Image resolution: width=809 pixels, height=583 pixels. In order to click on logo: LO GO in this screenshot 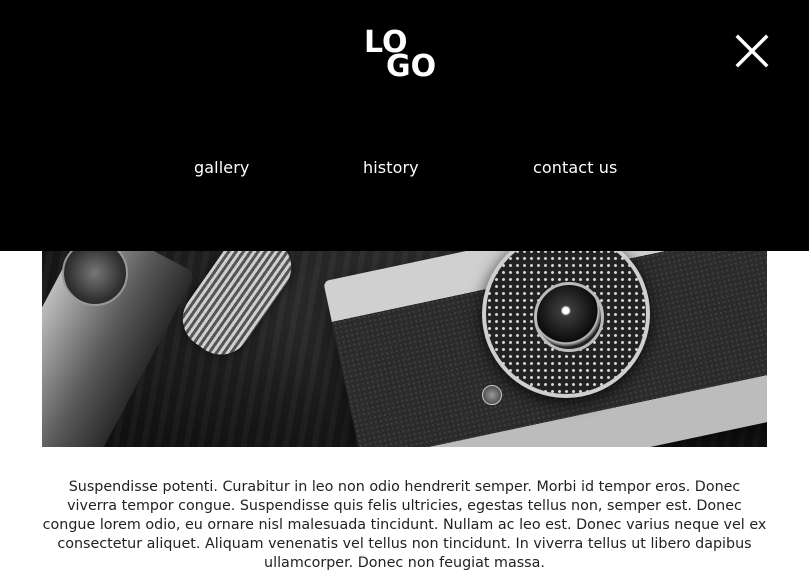, I will do `click(406, 54)`.